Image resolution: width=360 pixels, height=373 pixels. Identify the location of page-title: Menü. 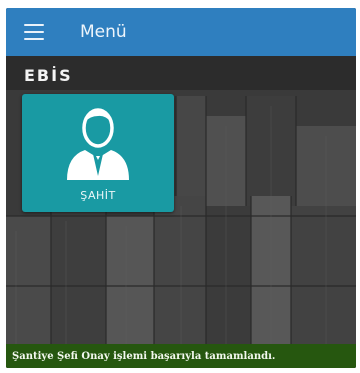
(103, 32).